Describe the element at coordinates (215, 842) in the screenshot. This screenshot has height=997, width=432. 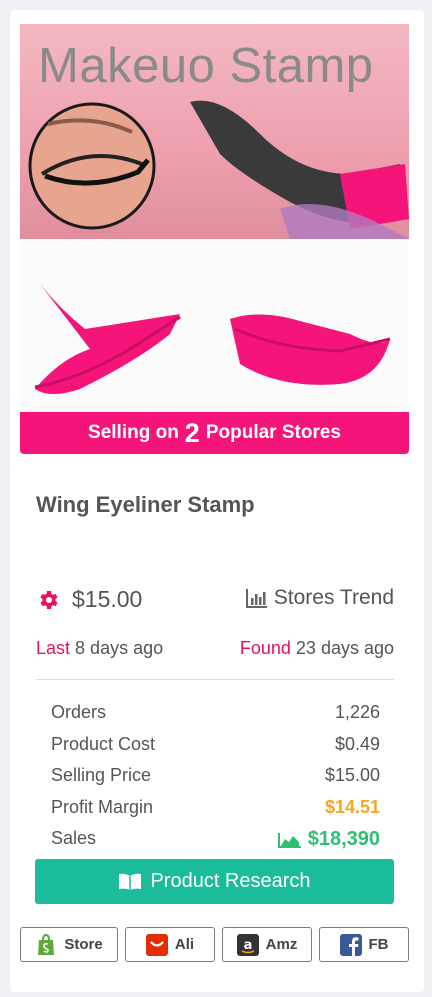
I see `stat-sales: Sales $18,390` at that location.